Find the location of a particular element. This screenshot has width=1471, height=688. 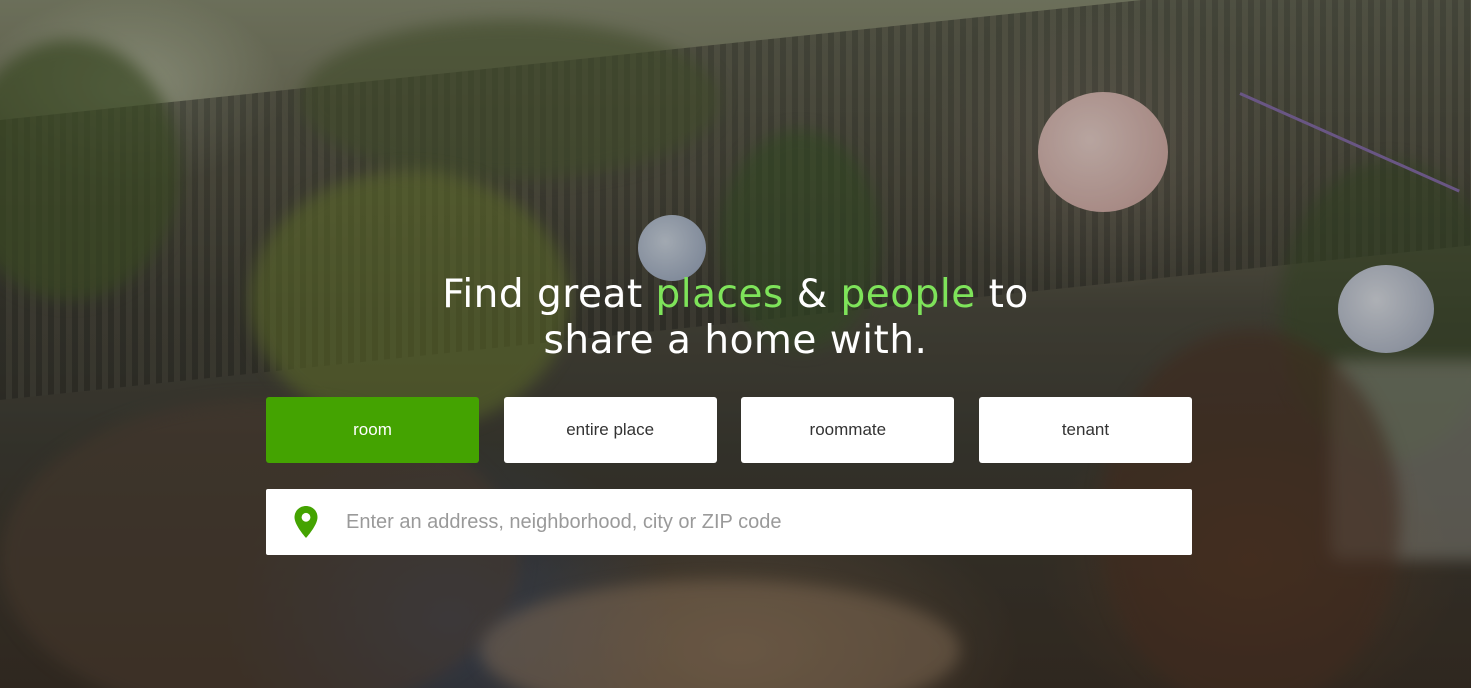

headline-accent-people: people is located at coordinates (908, 294).